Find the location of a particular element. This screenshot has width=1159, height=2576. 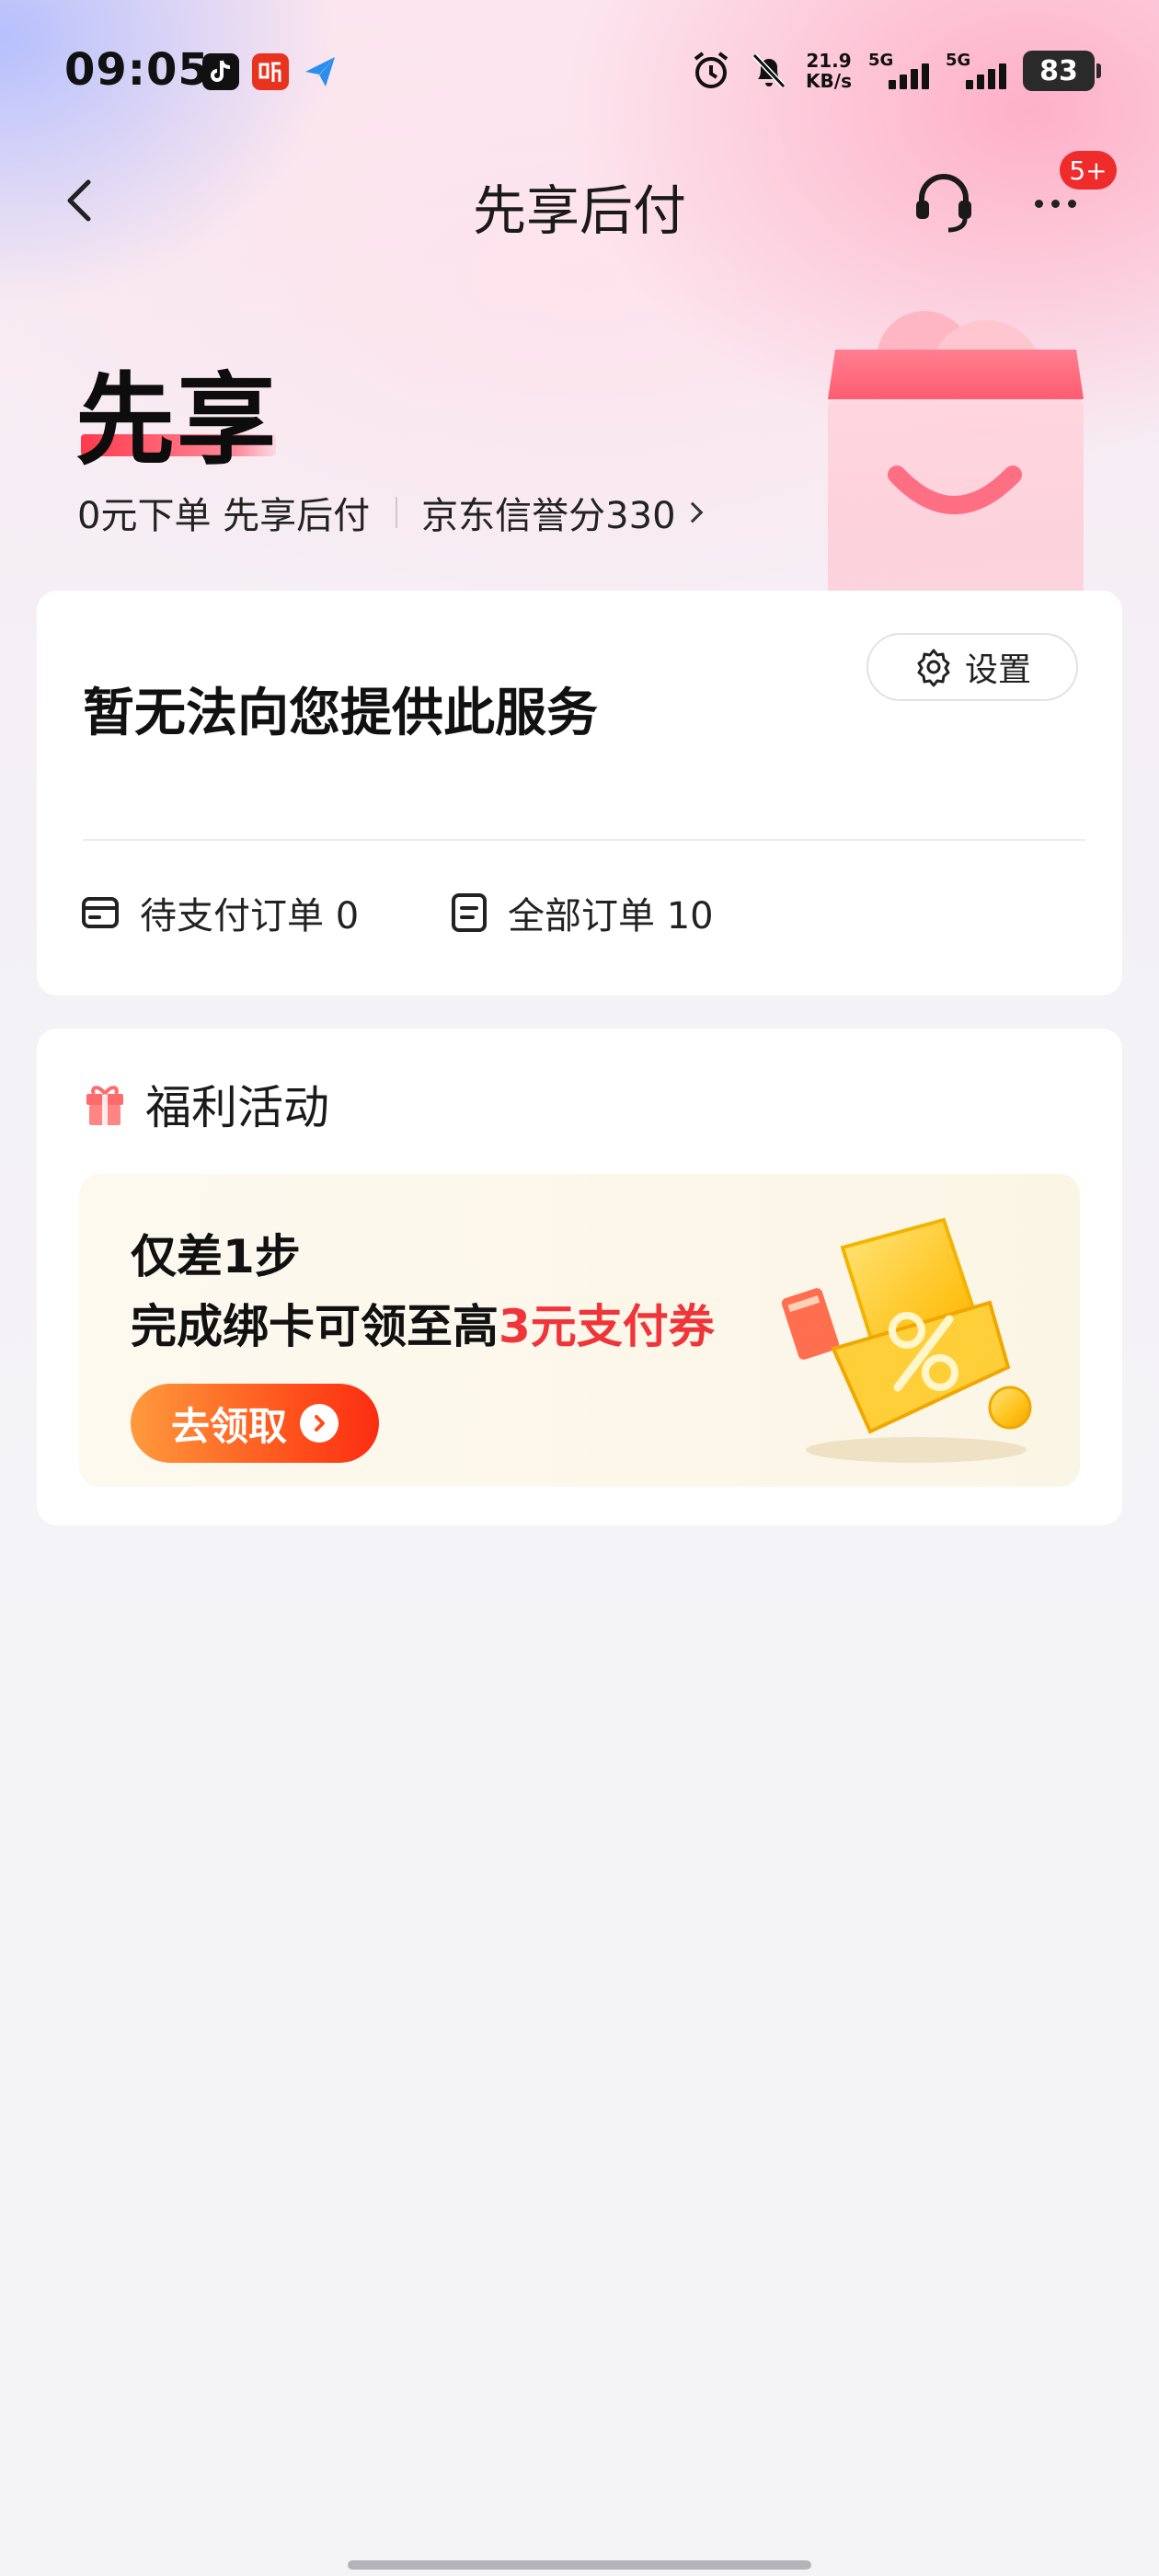

service-status-card: 暂无法向您提供此服务 设置 待支付订单 0 全部订单 10 is located at coordinates (579, 793).